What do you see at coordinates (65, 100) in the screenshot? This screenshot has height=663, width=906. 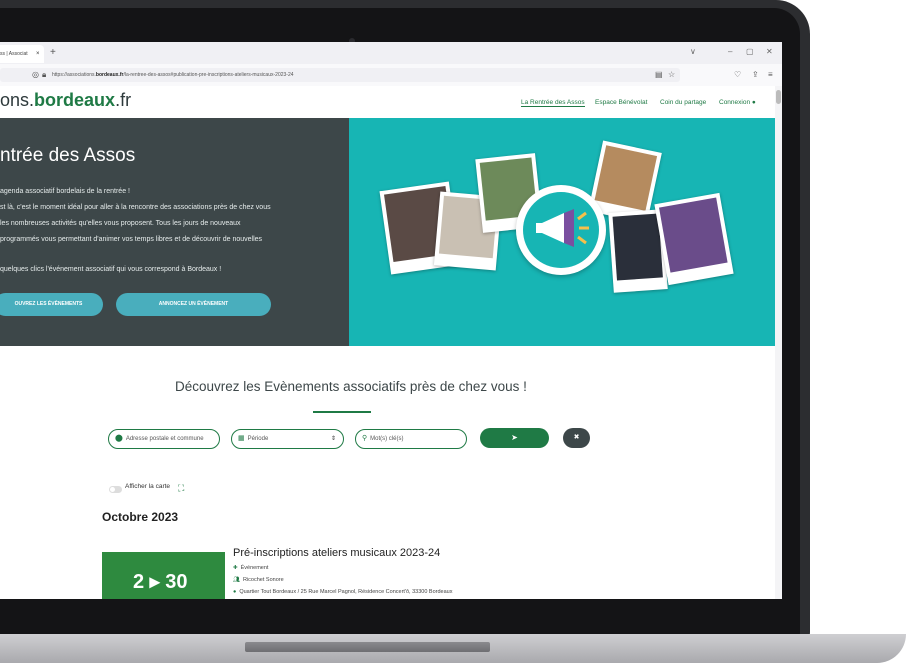 I see `site-logo: ons.bordeaux.fr` at bounding box center [65, 100].